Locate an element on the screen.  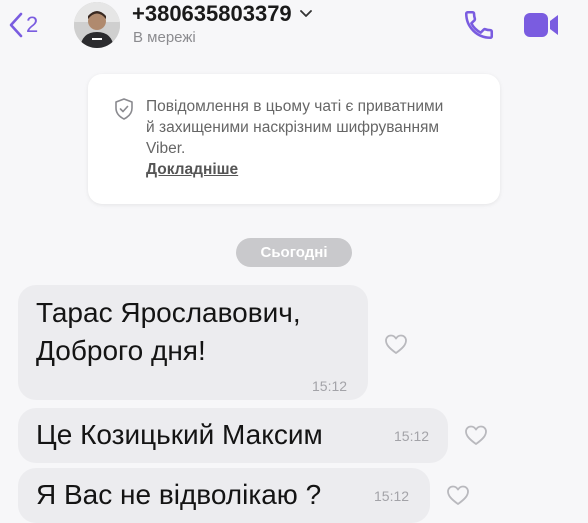
back-button: 2 is located at coordinates (30, 25).